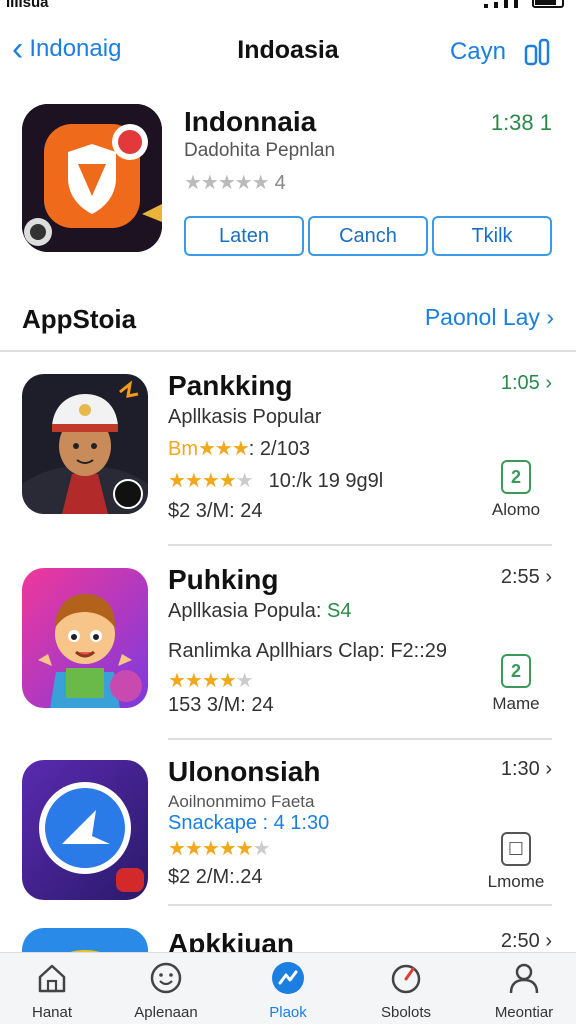  I want to click on rating-stars-icon: ★★★★★, so click(227, 183).